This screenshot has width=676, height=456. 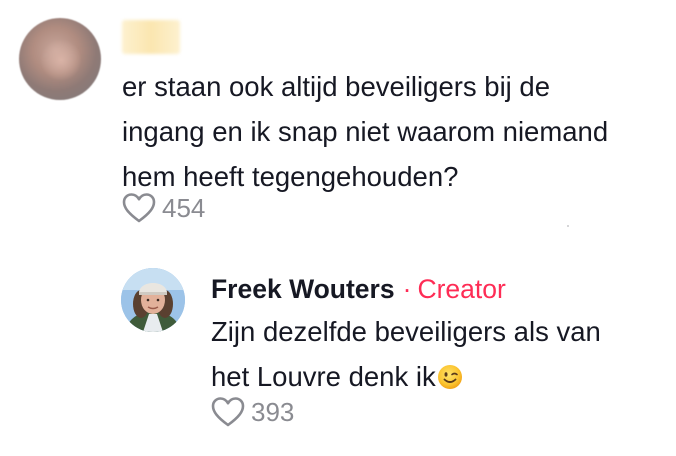 I want to click on author-name: Freek Wouters, so click(x=303, y=289).